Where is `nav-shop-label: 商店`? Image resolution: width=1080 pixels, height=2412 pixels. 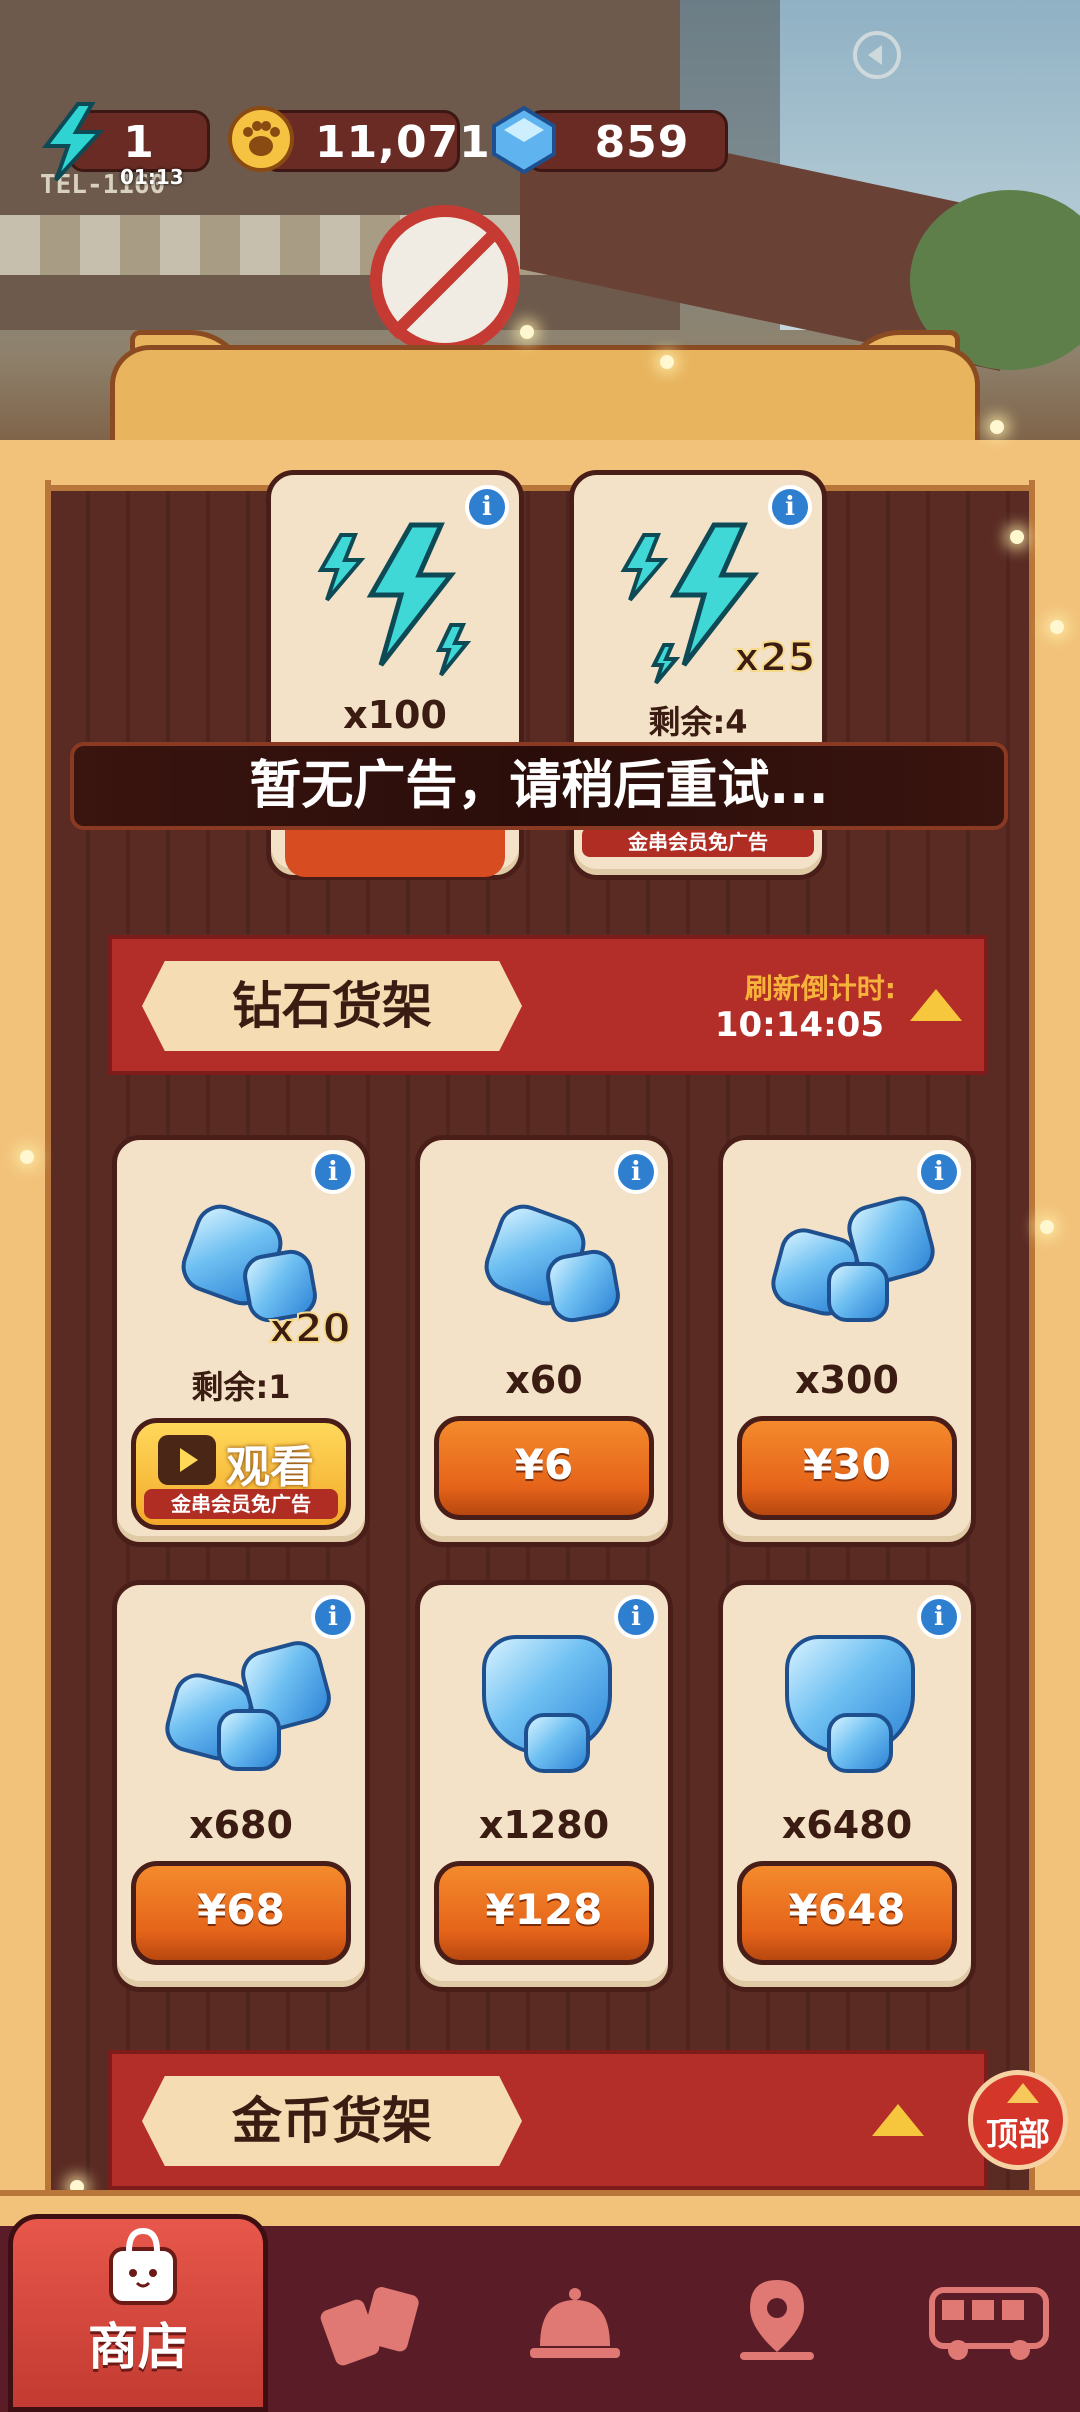
nav-shop-label: 商店 is located at coordinates (138, 2347).